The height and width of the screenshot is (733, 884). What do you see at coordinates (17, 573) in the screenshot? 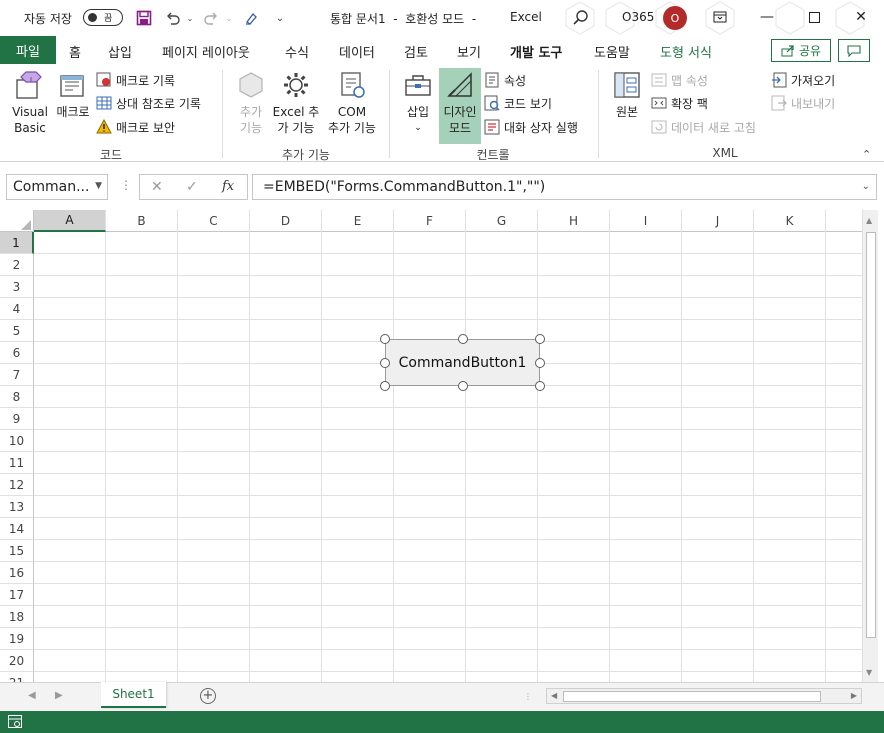
I see `row-header: 16` at bounding box center [17, 573].